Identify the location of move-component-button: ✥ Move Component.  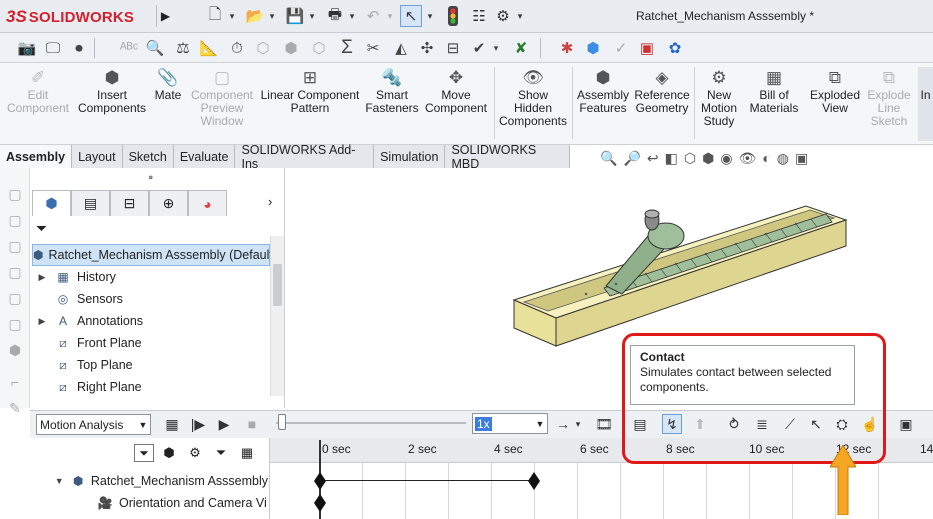
(456, 91).